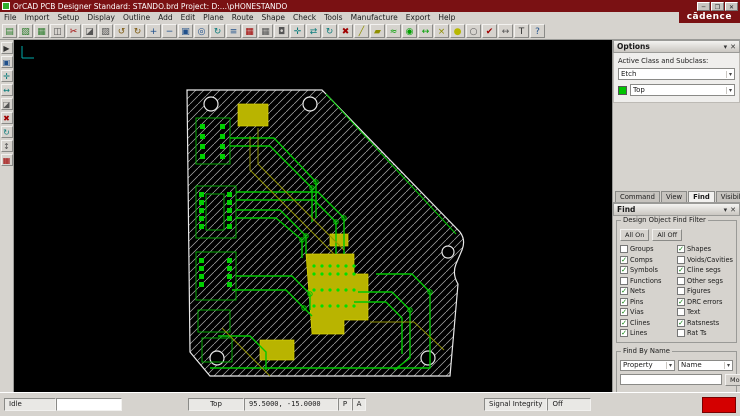 The height and width of the screenshot is (416, 740). Describe the element at coordinates (41, 31) in the screenshot. I see `save-icon: ▦` at that location.